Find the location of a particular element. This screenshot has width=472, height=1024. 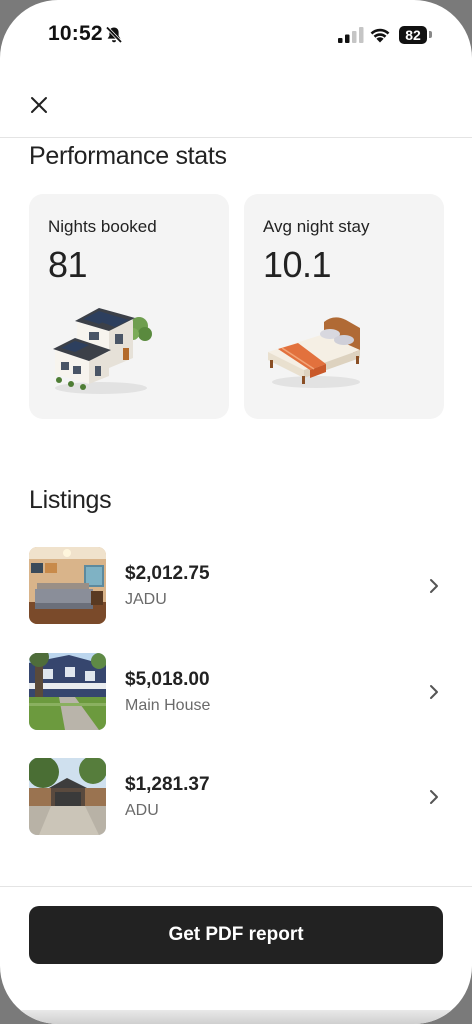

stat-value: 81 is located at coordinates (68, 264).